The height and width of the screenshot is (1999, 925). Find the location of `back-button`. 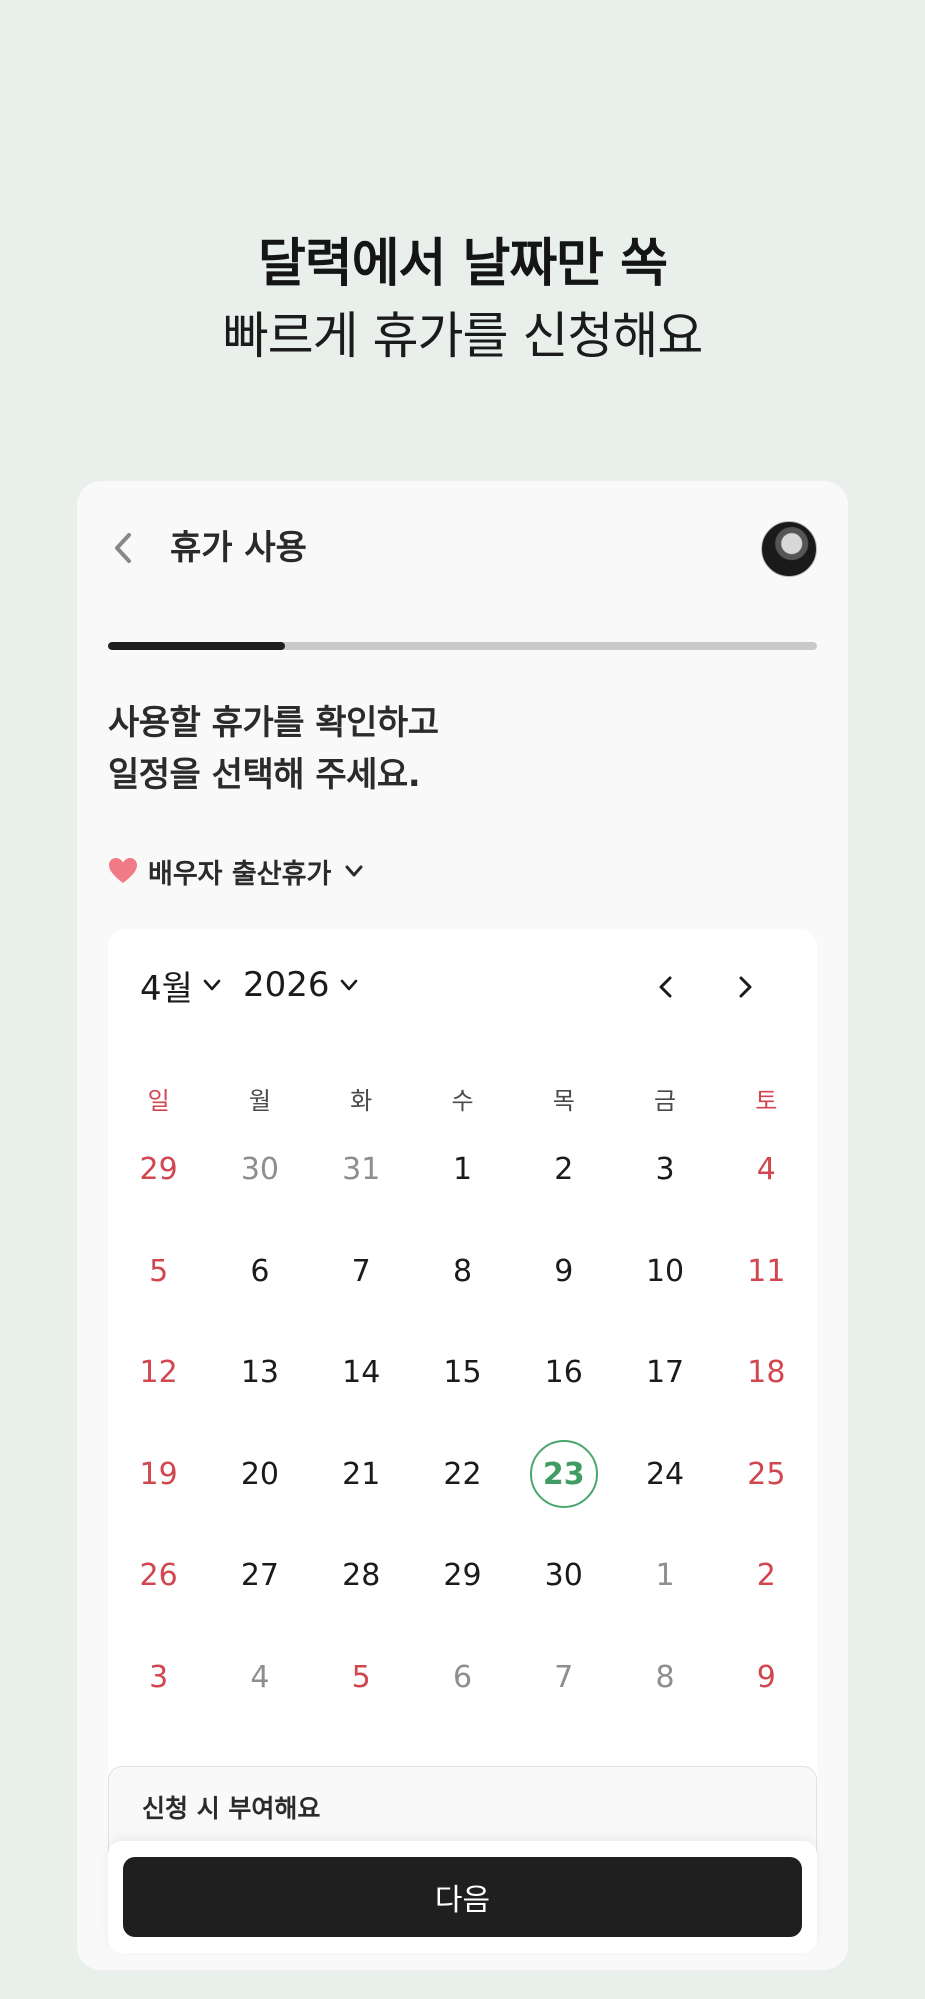

back-button is located at coordinates (123, 548).